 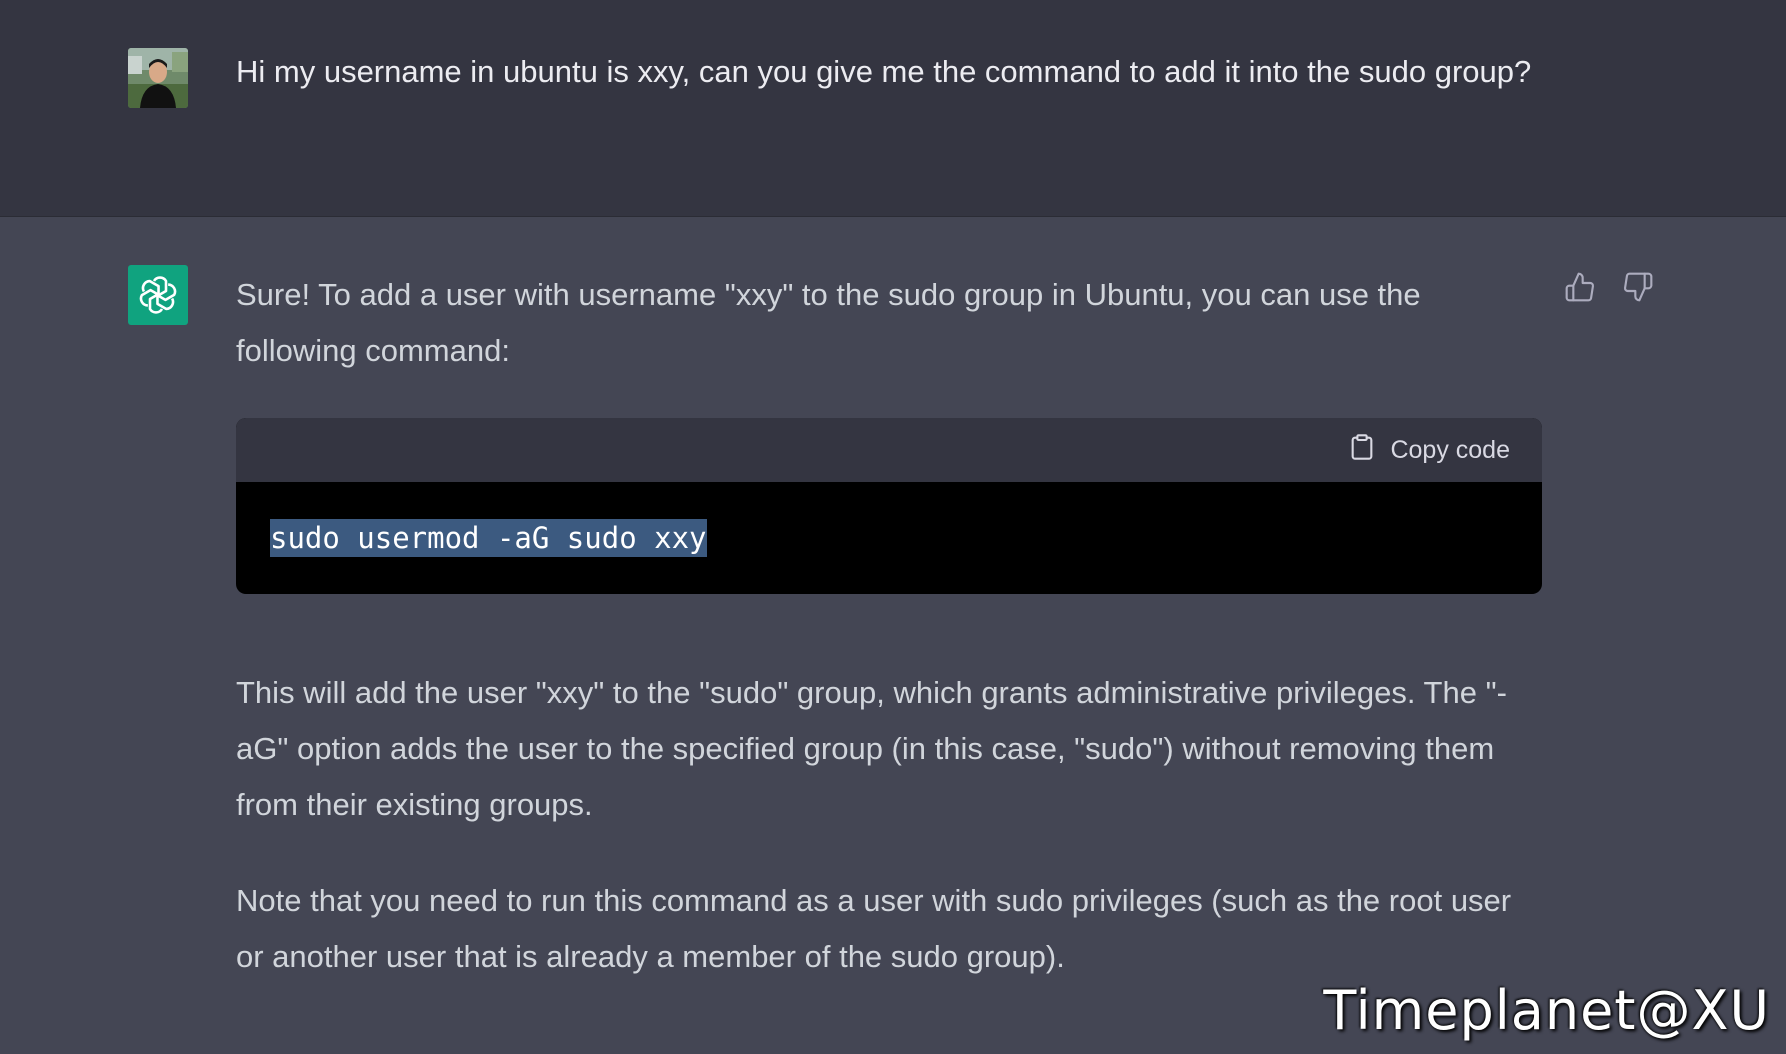 I want to click on copy-code-button: Copy code, so click(x=1429, y=450).